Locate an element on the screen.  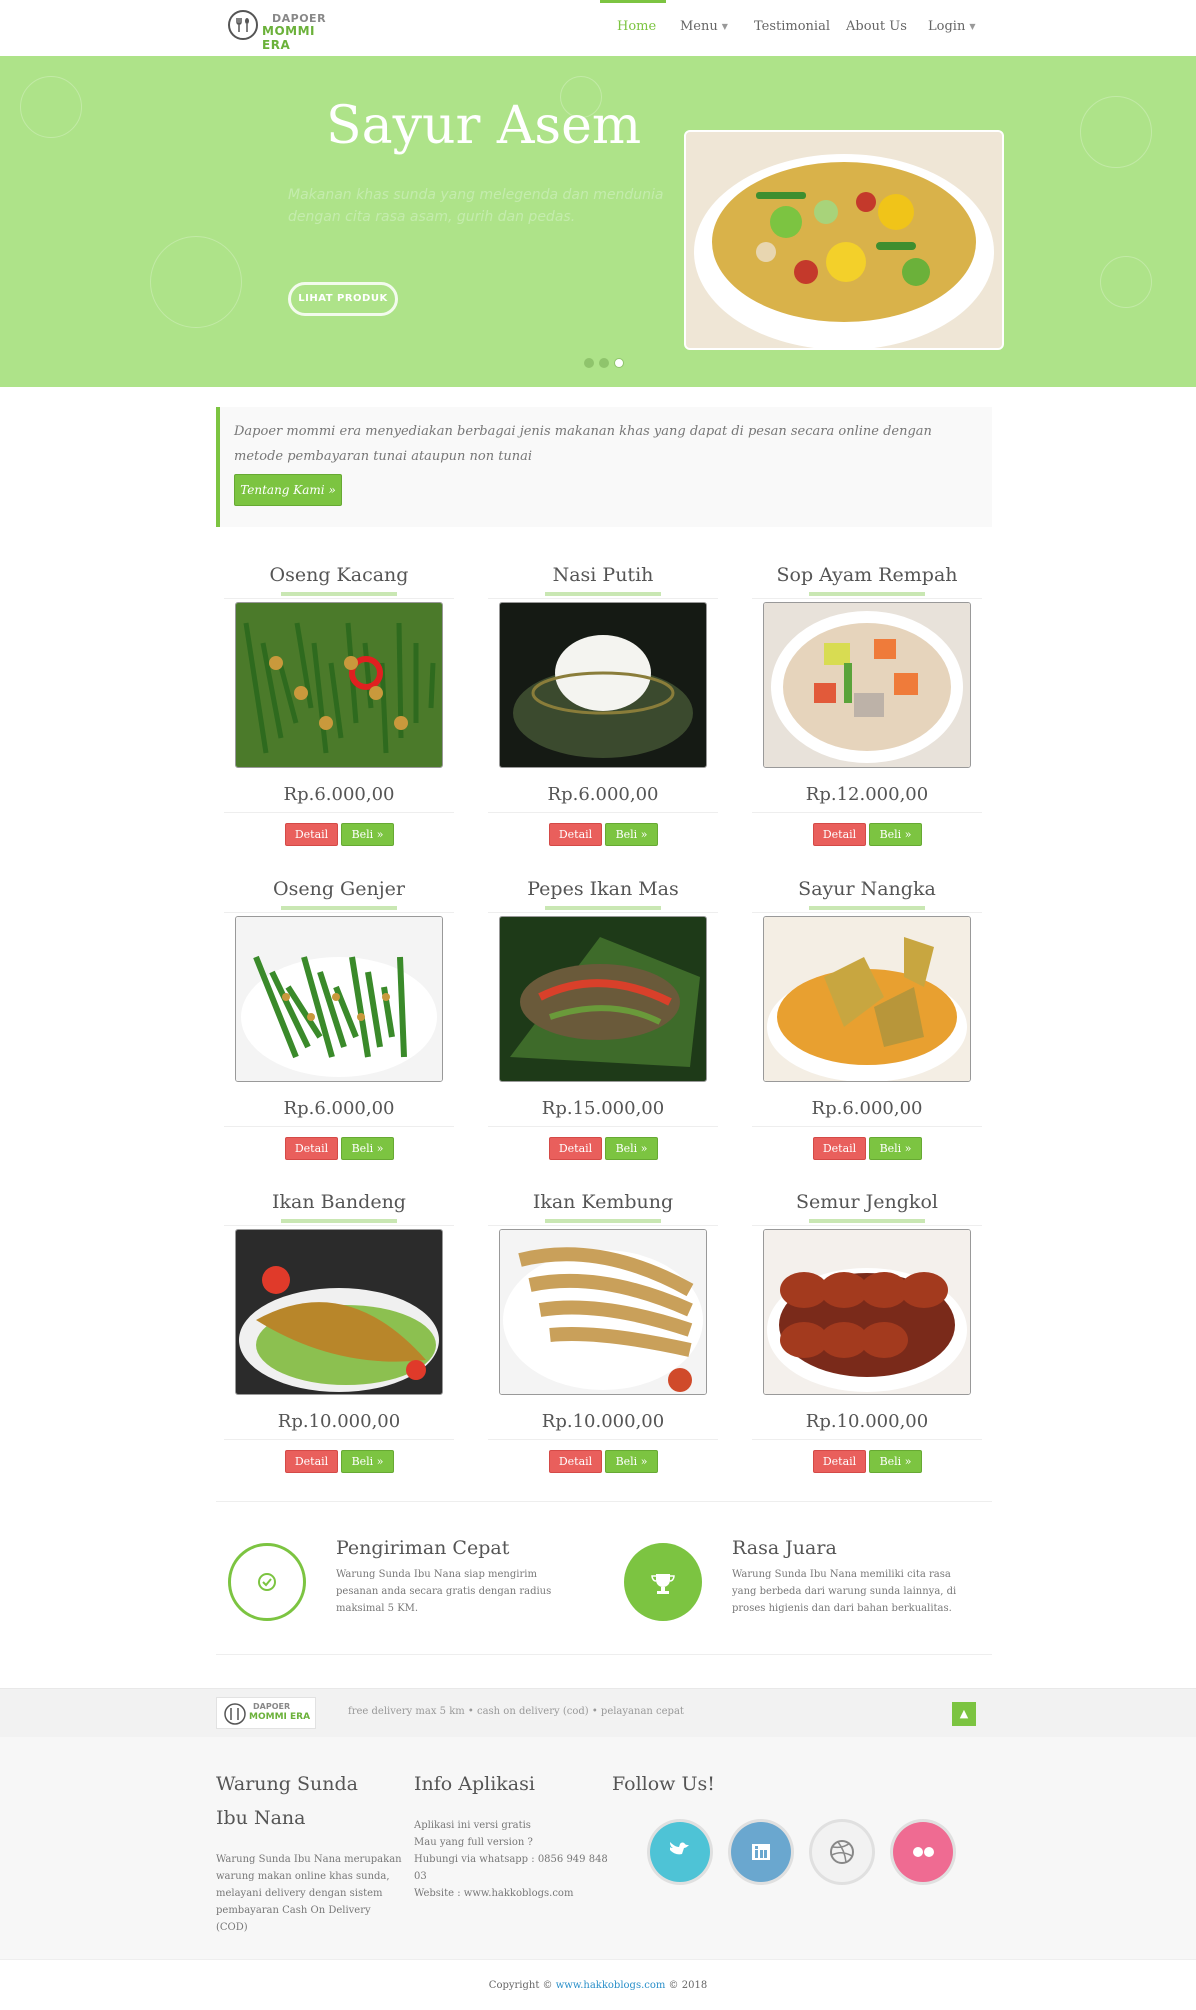
product-price: Rp.15.000,00 is located at coordinates (603, 1108).